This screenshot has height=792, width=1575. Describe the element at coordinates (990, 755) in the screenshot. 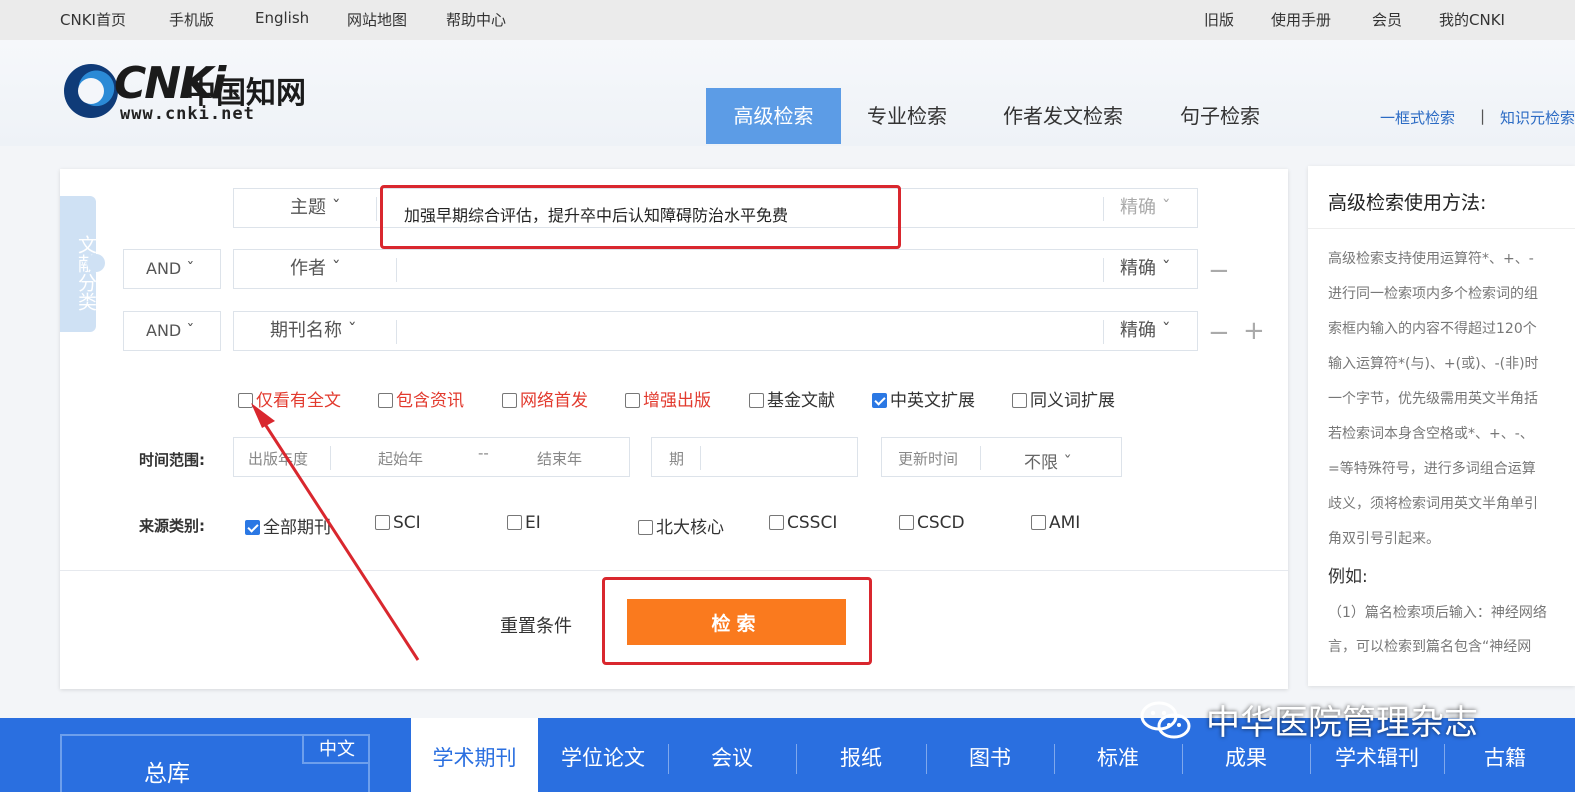

I see `nav-books: 图书` at that location.